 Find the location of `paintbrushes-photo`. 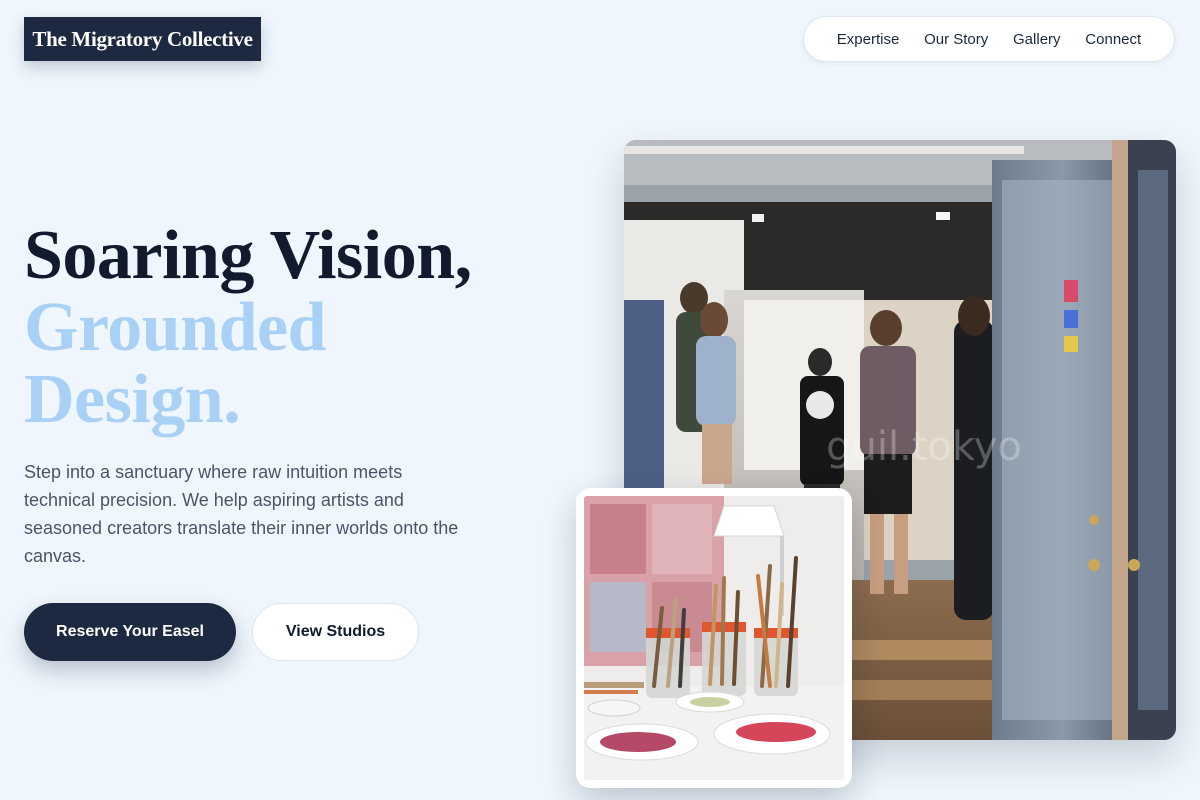

paintbrushes-photo is located at coordinates (714, 638).